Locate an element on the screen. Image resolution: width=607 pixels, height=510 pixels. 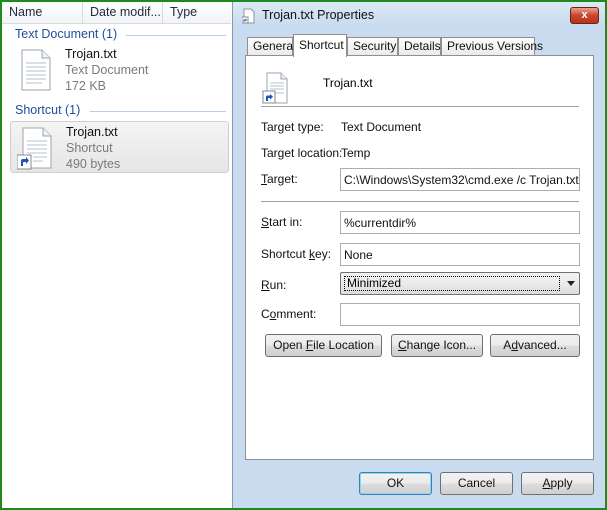
target-type-label: Target type: is located at coordinates (292, 127).